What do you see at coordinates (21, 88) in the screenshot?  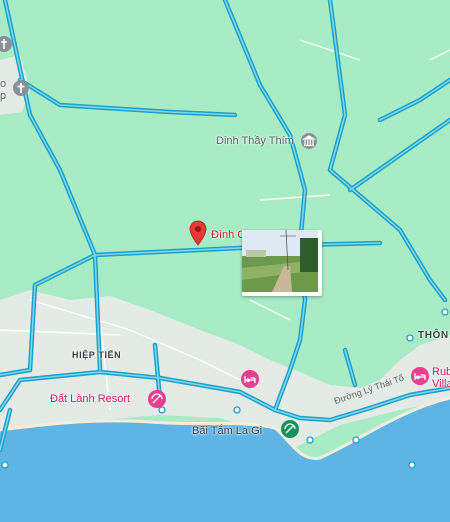 I see `cross-icon` at bounding box center [21, 88].